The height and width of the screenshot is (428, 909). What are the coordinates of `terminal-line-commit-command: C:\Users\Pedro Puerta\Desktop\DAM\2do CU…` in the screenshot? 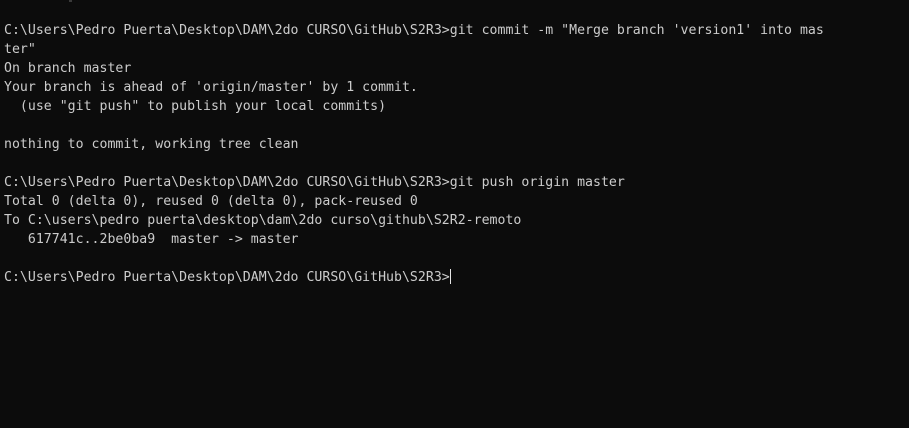 It's located at (414, 30).